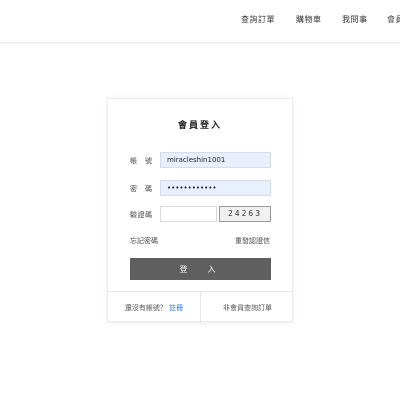  What do you see at coordinates (245, 214) in the screenshot?
I see `captcha-image: 24263` at bounding box center [245, 214].